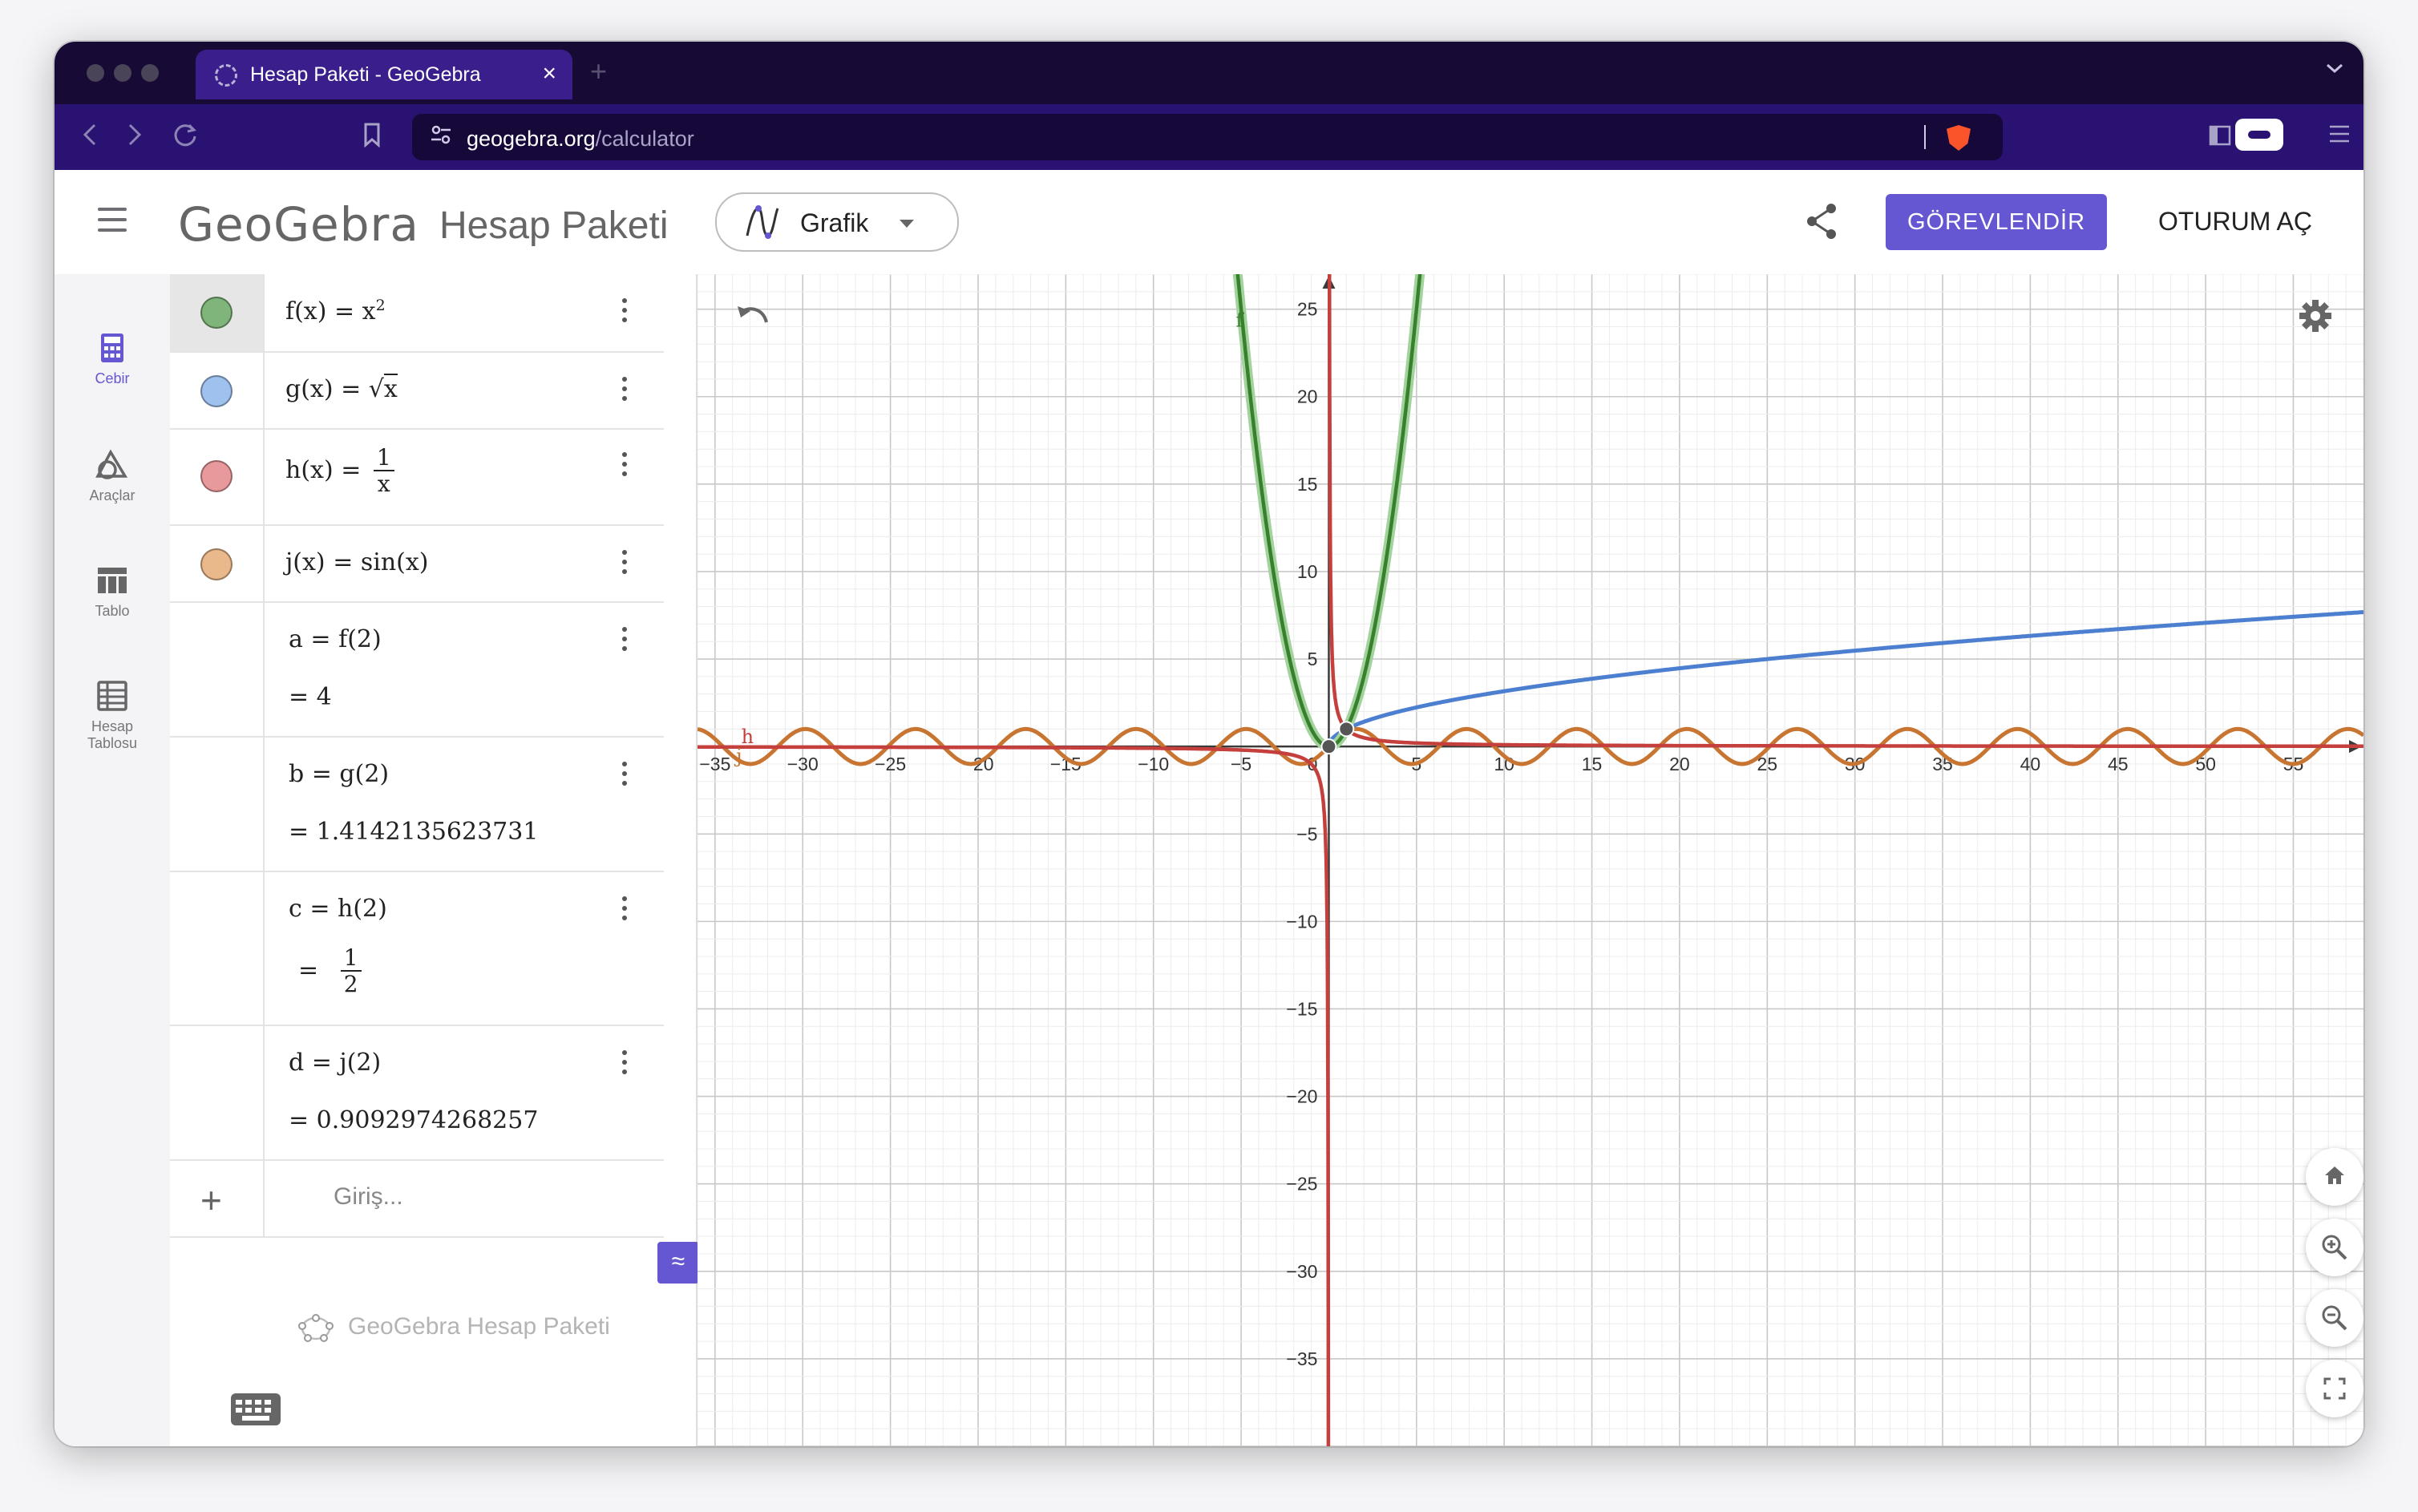  What do you see at coordinates (549, 73) in the screenshot?
I see `tab-close-icon: ×` at bounding box center [549, 73].